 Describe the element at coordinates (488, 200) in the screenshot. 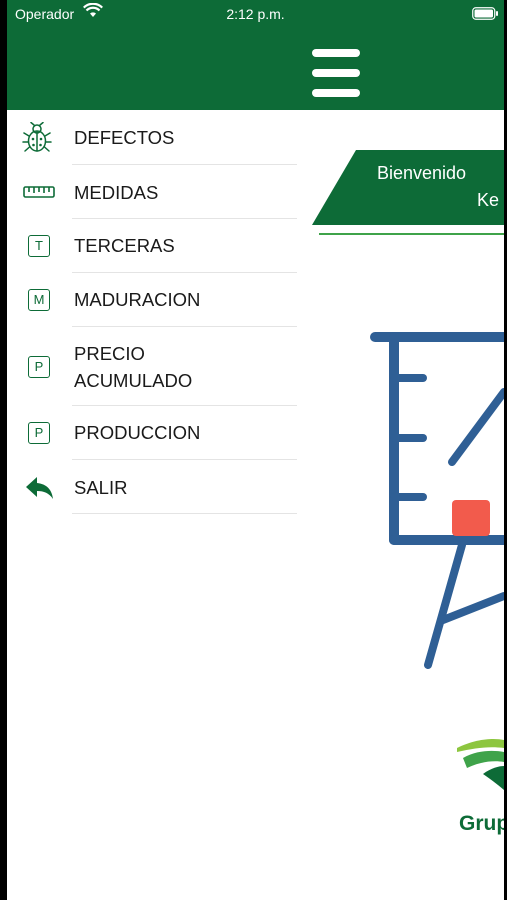

I see `user-name: Ke` at that location.